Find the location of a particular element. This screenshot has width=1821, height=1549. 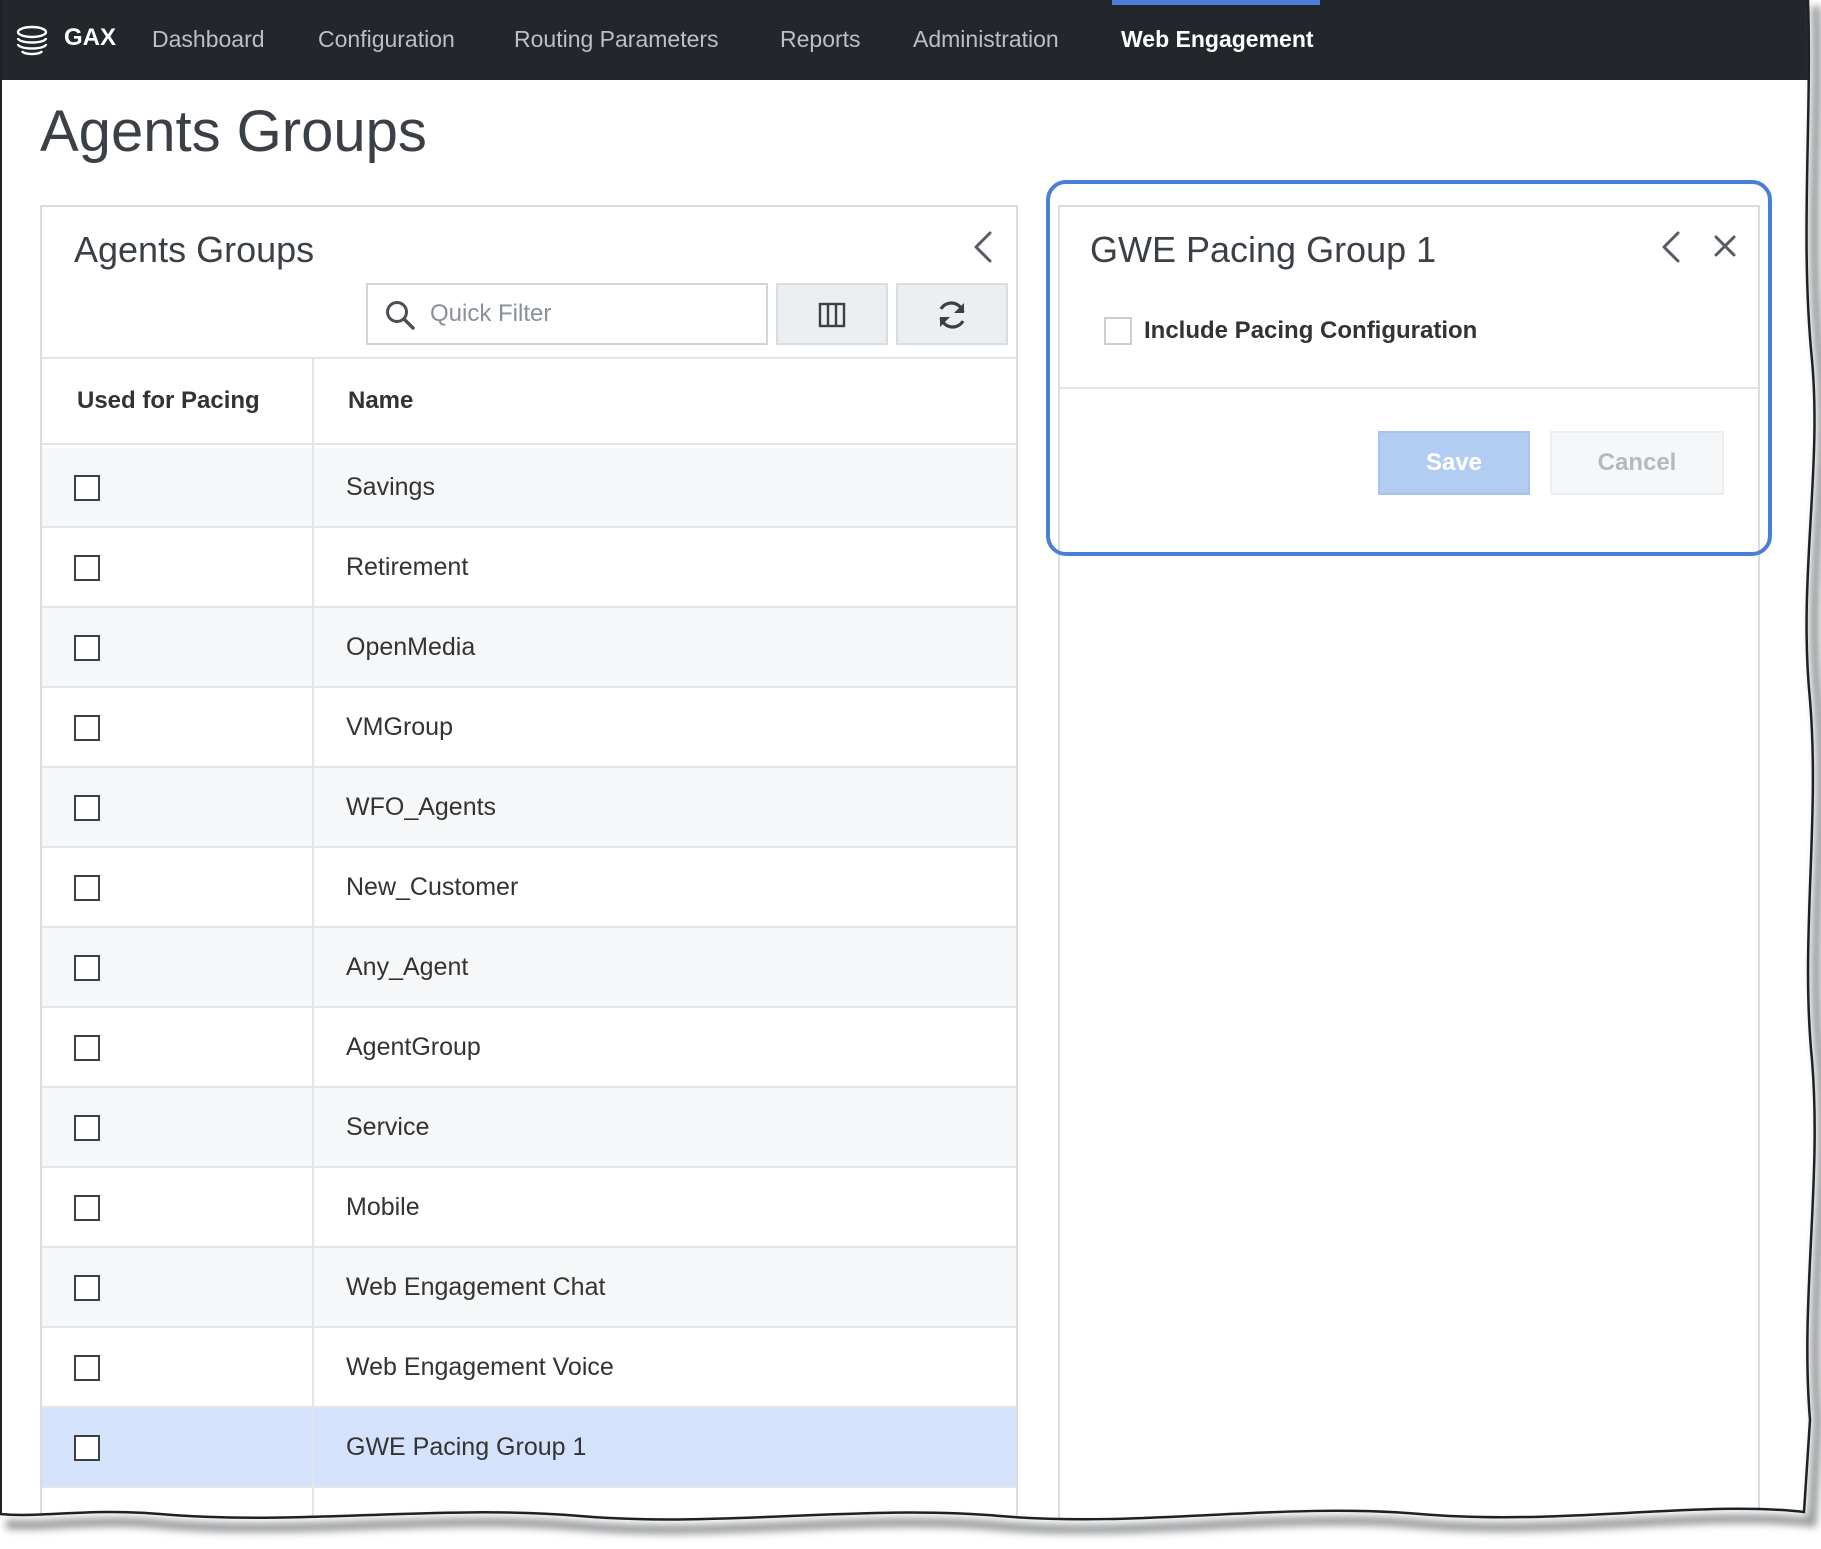

gax-logo-icon is located at coordinates (32, 40).